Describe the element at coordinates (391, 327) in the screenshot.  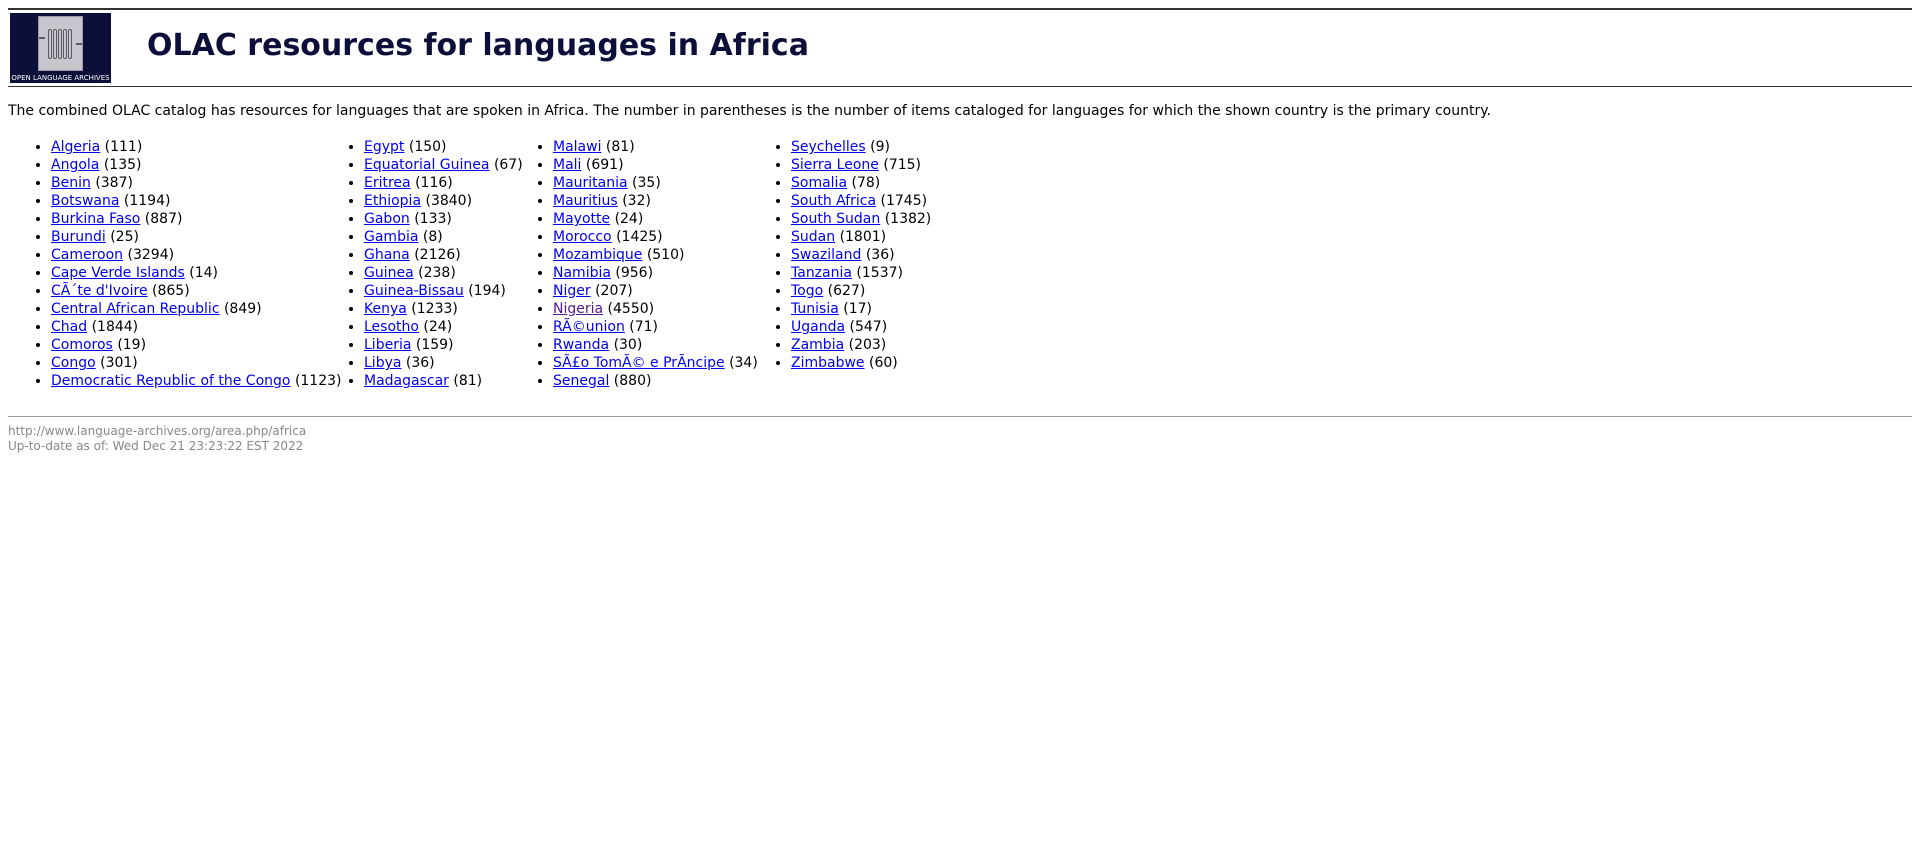
I see `country-link: Lesotho` at that location.